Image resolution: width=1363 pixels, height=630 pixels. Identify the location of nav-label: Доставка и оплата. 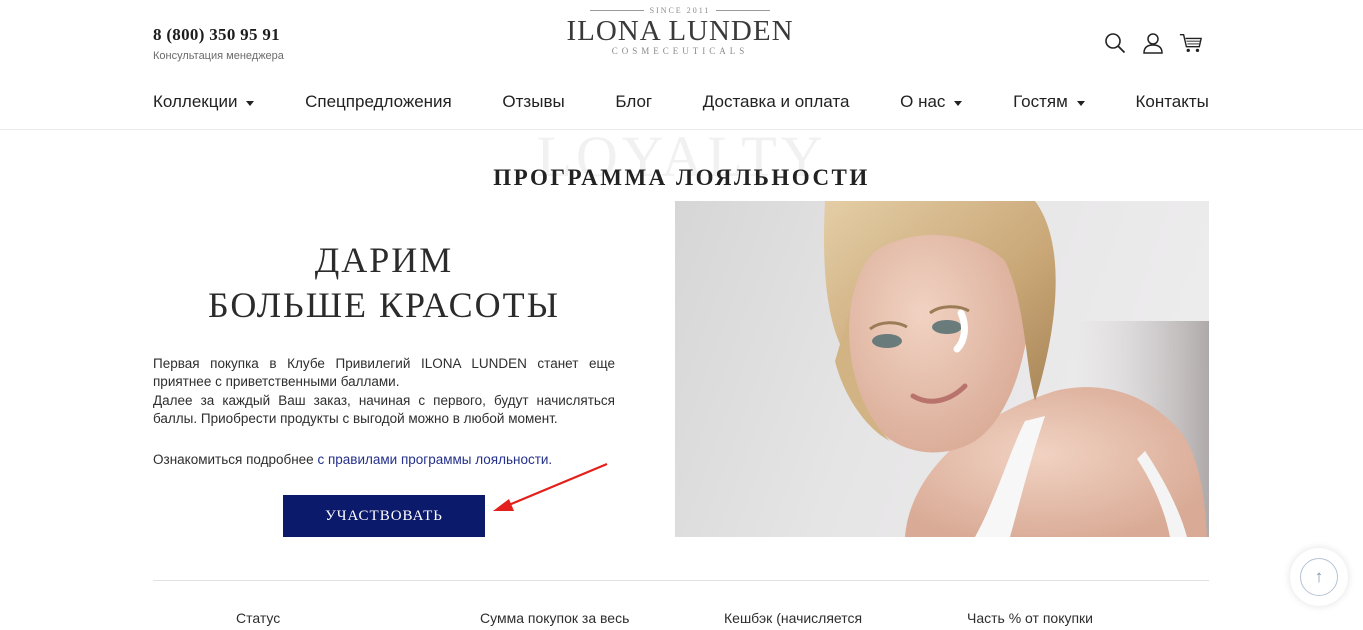
(776, 101).